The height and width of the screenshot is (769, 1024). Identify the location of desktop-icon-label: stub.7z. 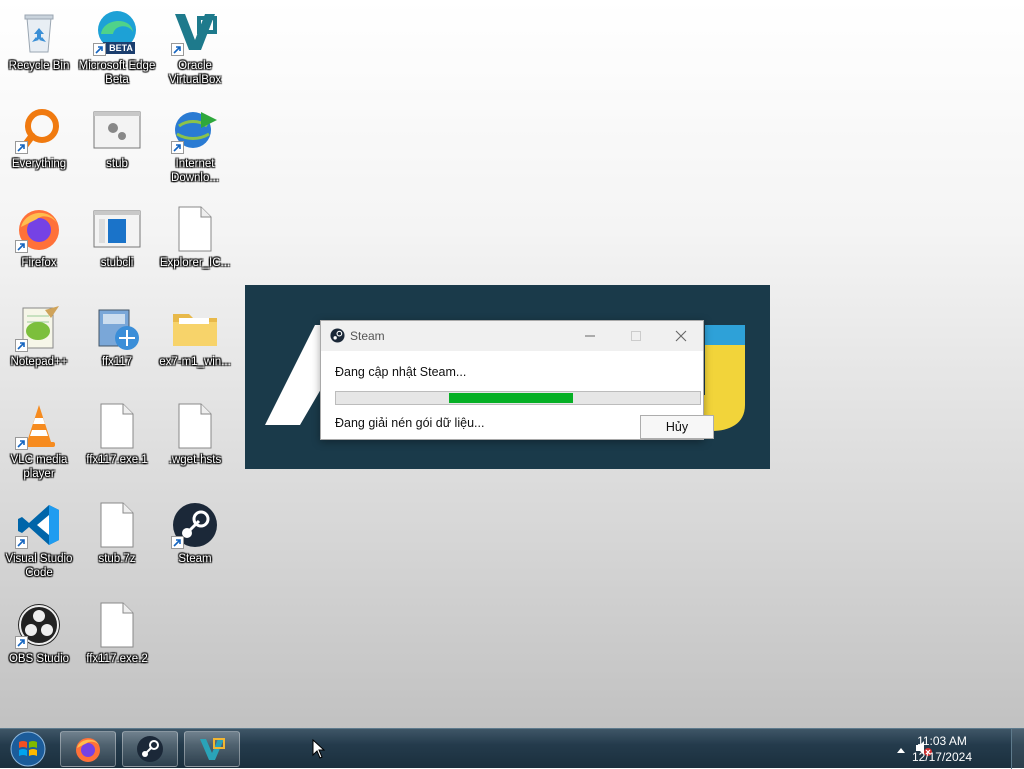
(117, 559).